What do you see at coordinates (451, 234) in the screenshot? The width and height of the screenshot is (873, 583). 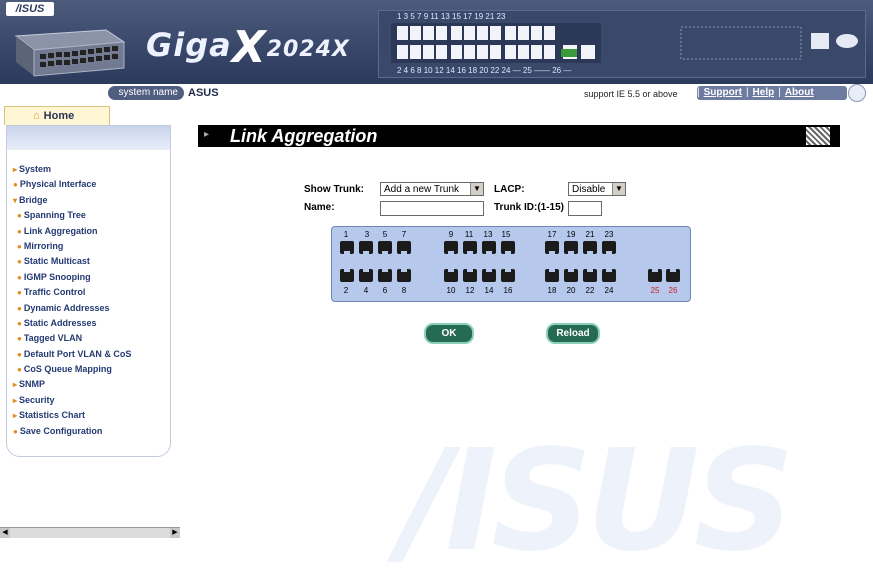 I see `port-number-label: 9` at bounding box center [451, 234].